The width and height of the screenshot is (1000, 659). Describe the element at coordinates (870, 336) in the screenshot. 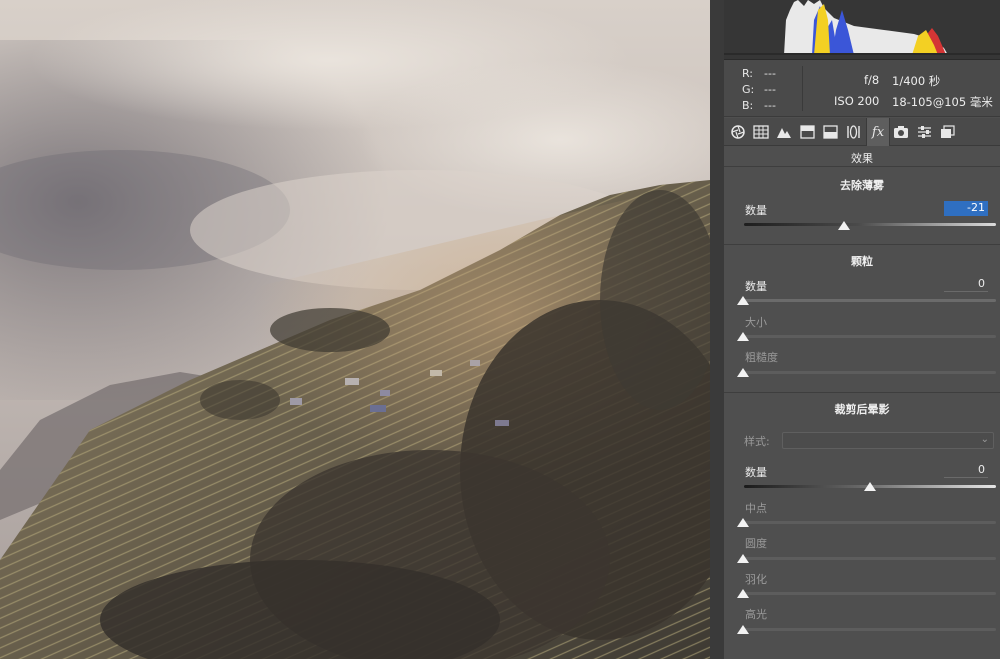

I see `grain-size-slider` at that location.